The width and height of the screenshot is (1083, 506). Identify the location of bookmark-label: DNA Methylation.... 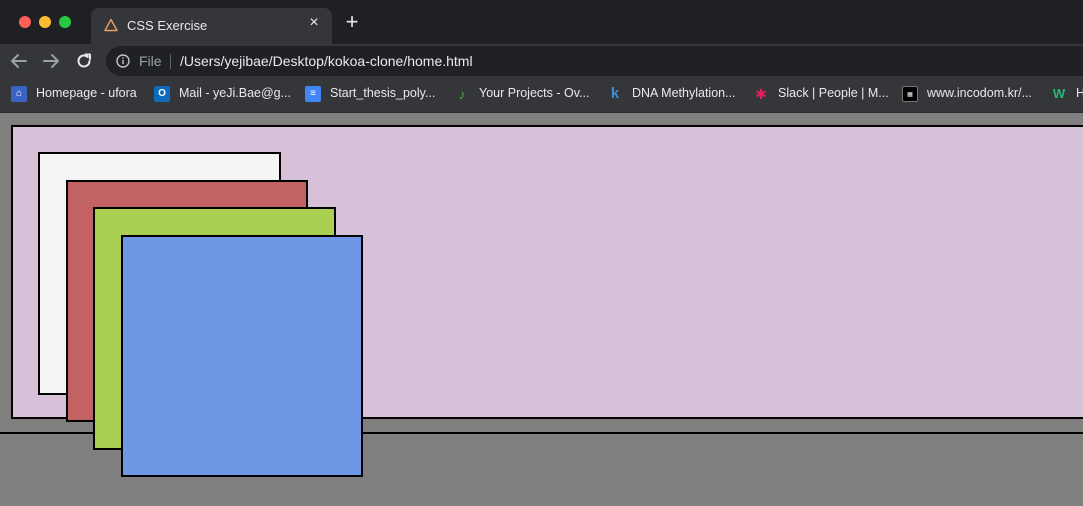
(684, 93).